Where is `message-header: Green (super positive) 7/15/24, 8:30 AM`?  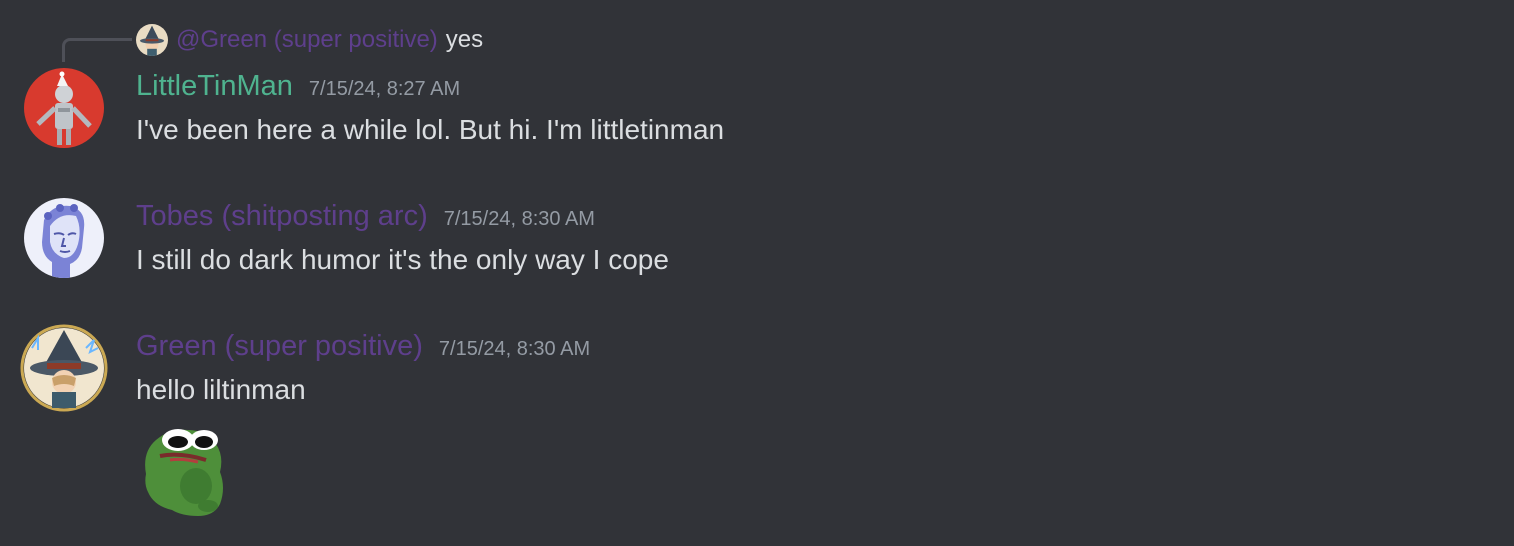 message-header: Green (super positive) 7/15/24, 8:30 AM is located at coordinates (363, 346).